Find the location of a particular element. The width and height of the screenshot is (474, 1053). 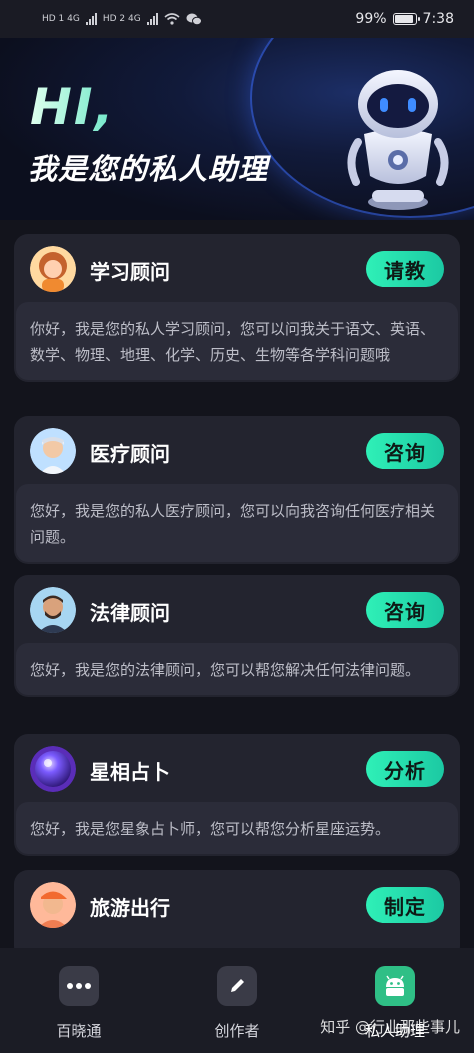

nav-tab-creator: 创作者 is located at coordinates (237, 1000).